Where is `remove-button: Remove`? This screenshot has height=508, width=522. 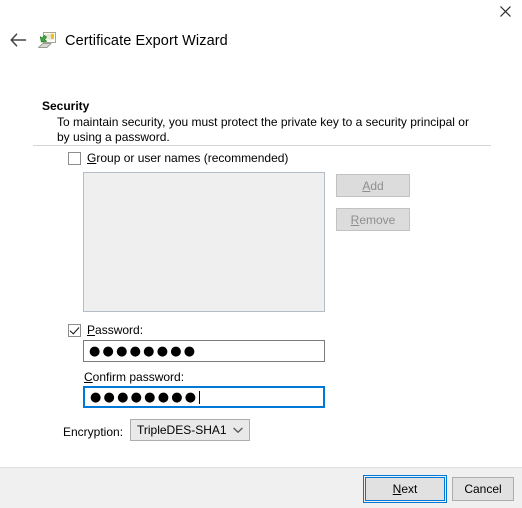 remove-button: Remove is located at coordinates (373, 219).